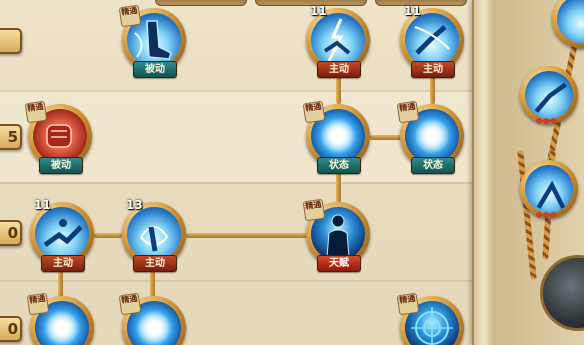  I want to click on leaping-figure-icon, so click(432, 40).